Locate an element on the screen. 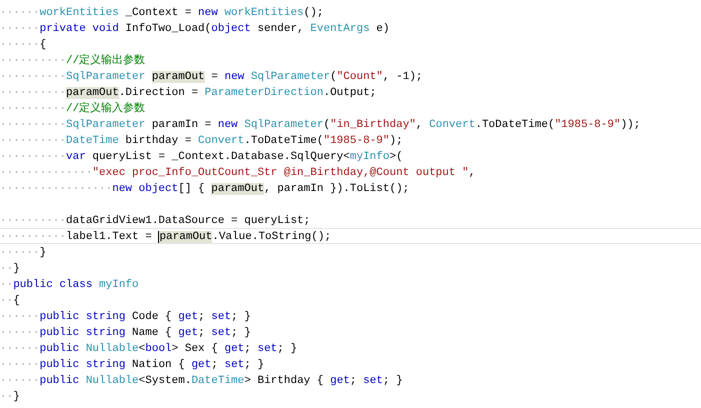 This screenshot has height=408, width=701. code-line: ······private void InfoTwo_Load(object sender, EventArgs e) is located at coordinates (195, 29).